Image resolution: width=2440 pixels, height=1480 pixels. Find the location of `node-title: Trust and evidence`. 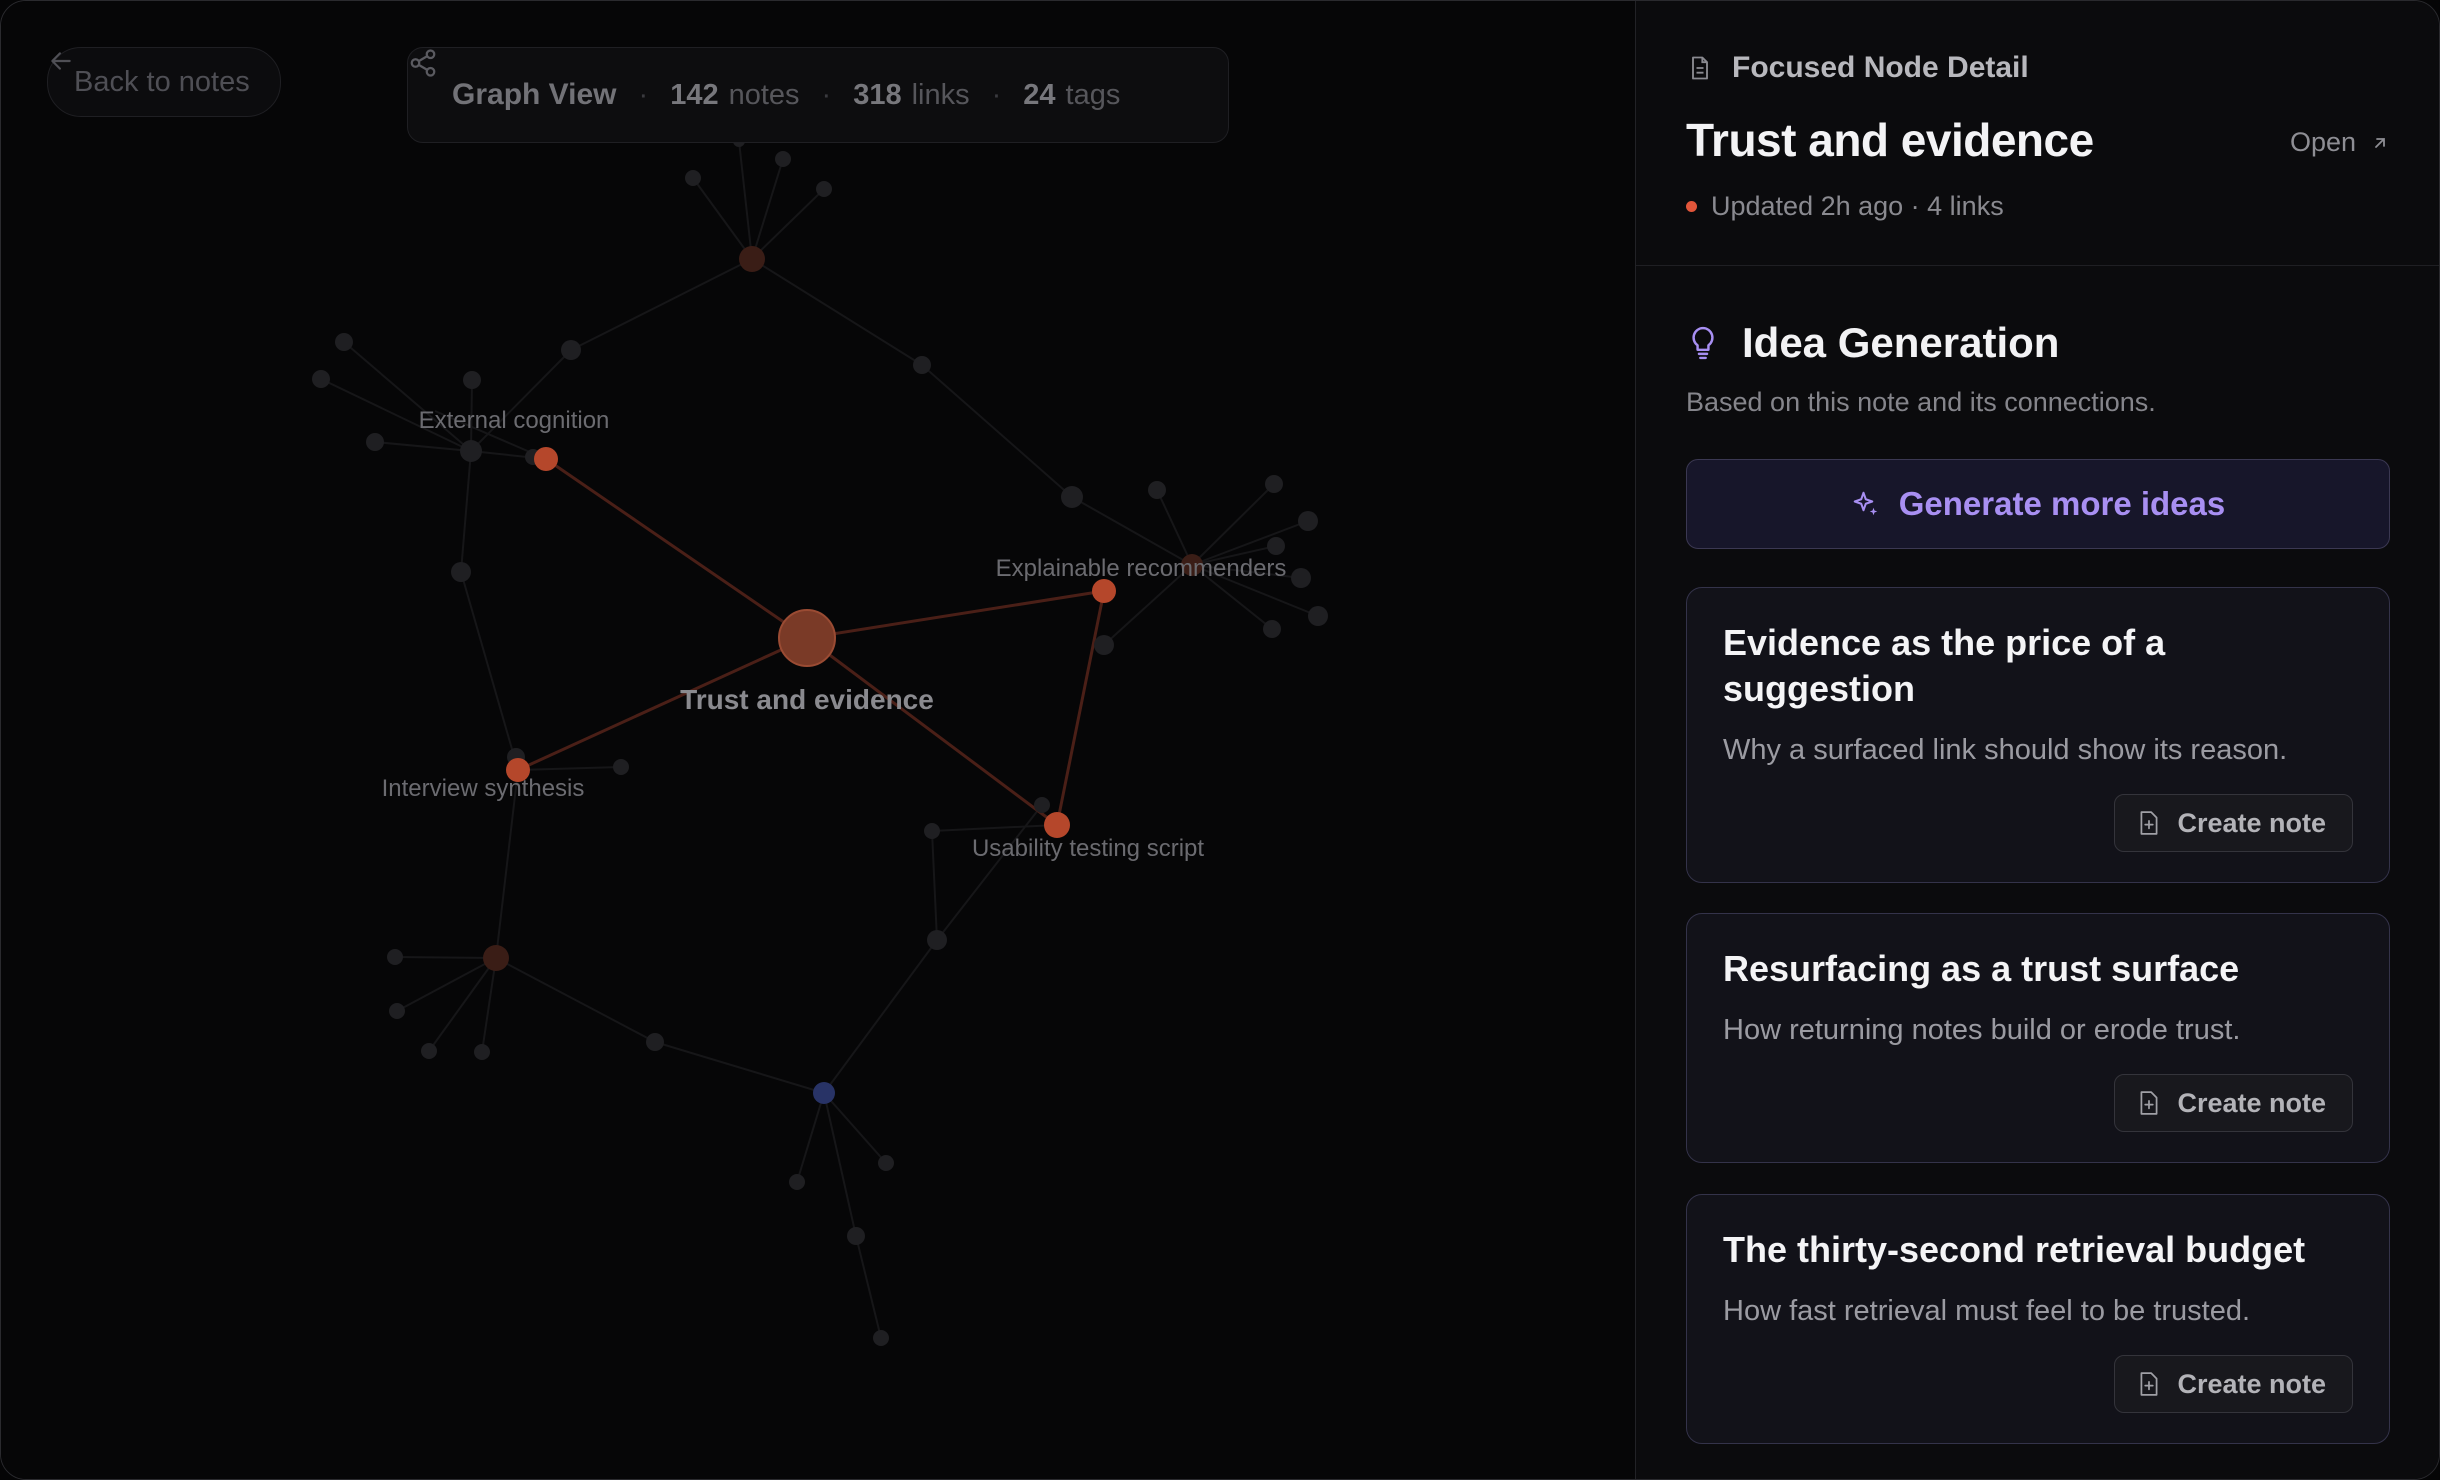

node-title: Trust and evidence is located at coordinates (1890, 140).